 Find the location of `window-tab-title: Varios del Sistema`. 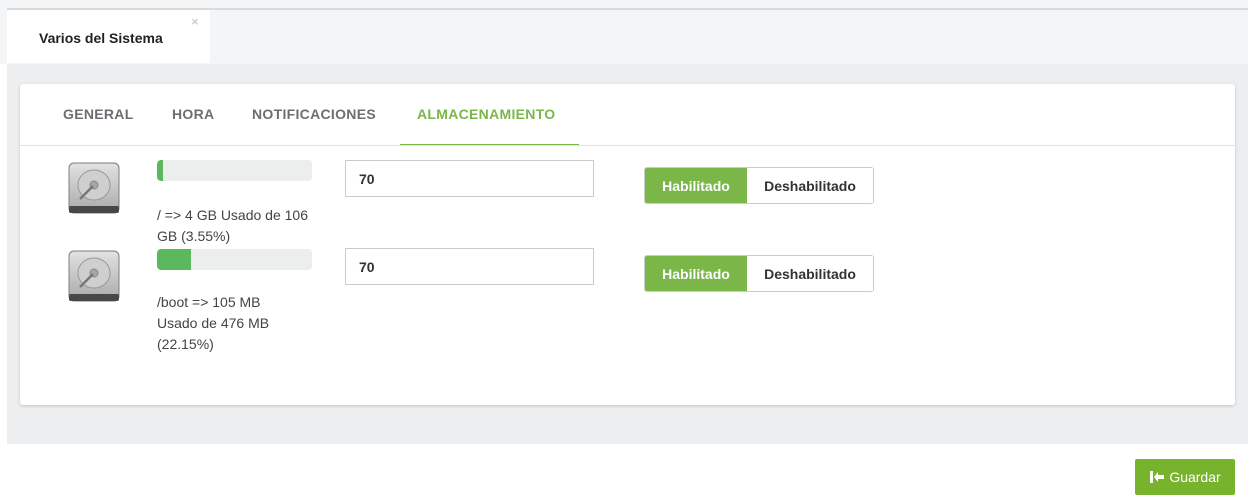

window-tab-title: Varios del Sistema is located at coordinates (101, 38).